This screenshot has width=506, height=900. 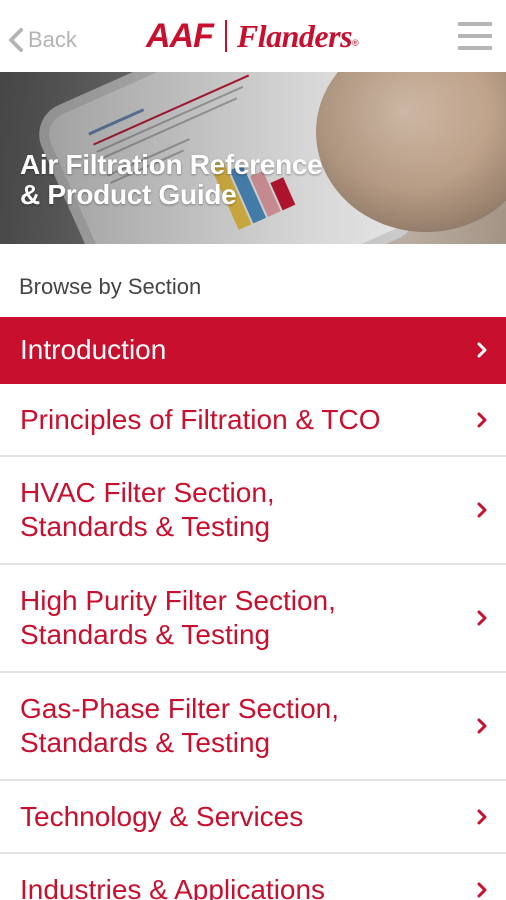 I want to click on section-item-industries: Industries & Applications, so click(x=253, y=877).